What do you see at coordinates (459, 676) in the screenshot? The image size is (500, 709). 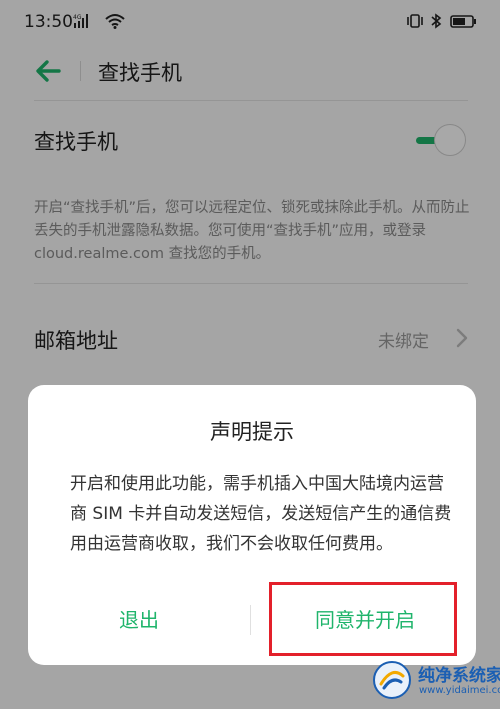 I see `watermark-name: 纯净系统家园` at bounding box center [459, 676].